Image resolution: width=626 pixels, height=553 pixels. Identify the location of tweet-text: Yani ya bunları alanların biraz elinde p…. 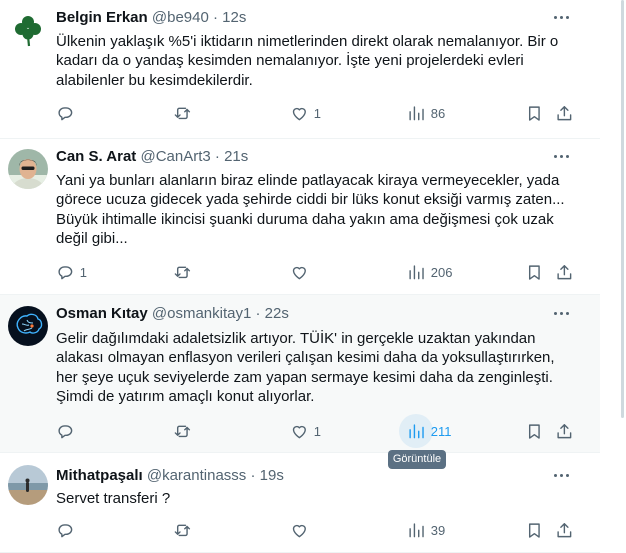
(310, 210).